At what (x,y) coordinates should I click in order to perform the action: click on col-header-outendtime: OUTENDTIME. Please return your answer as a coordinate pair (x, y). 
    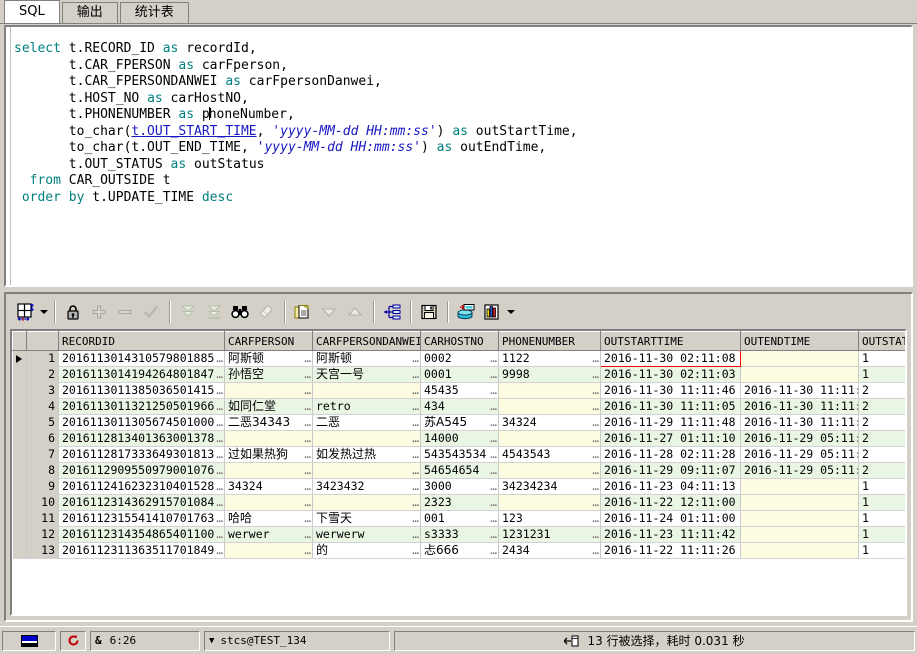
    Looking at the image, I should click on (799, 341).